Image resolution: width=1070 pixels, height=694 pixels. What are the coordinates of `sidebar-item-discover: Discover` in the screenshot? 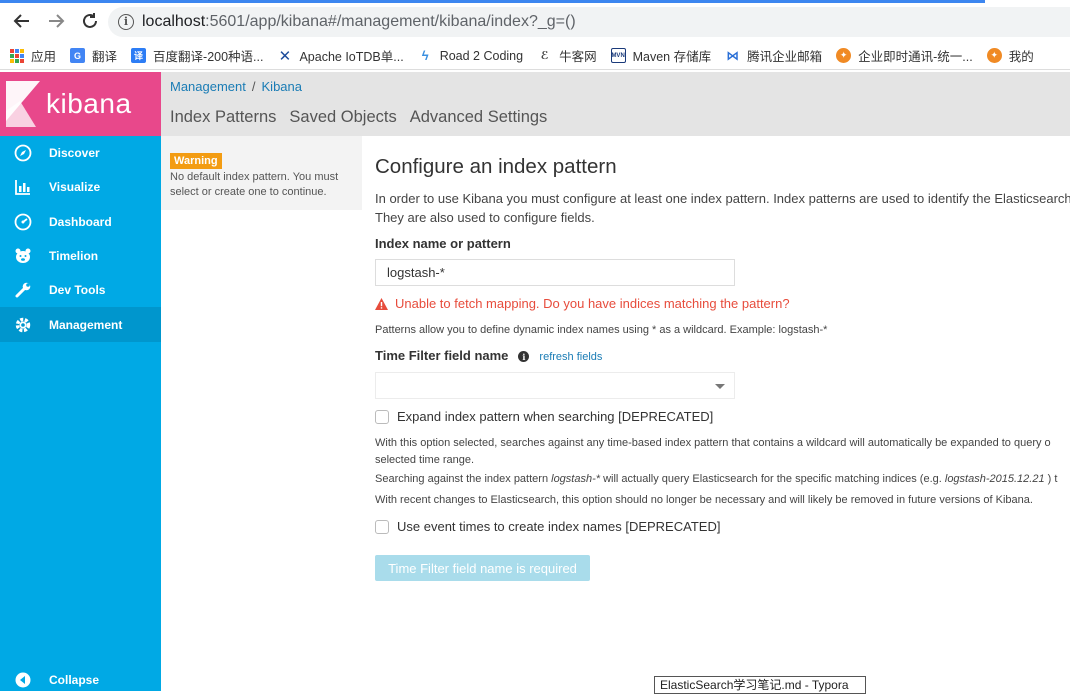 It's located at (80, 153).